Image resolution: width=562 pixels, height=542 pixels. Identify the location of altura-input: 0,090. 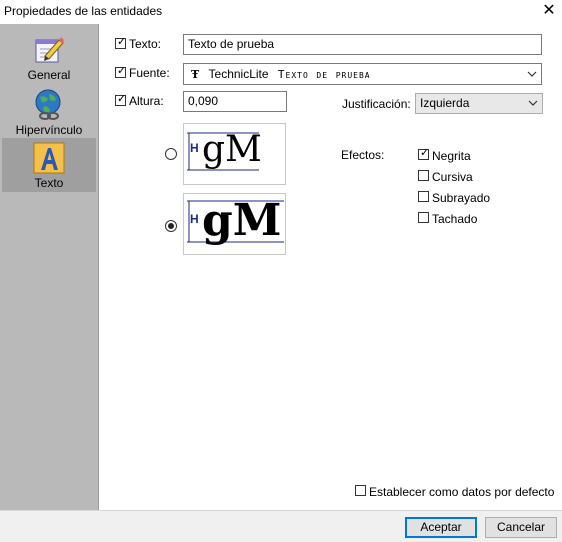
(235, 101).